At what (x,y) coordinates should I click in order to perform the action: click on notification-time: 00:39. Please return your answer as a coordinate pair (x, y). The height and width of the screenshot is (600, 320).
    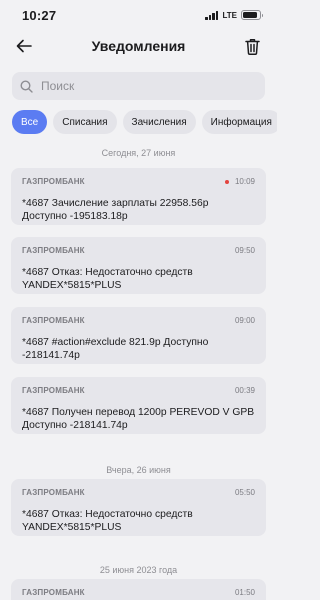
    Looking at the image, I should click on (244, 390).